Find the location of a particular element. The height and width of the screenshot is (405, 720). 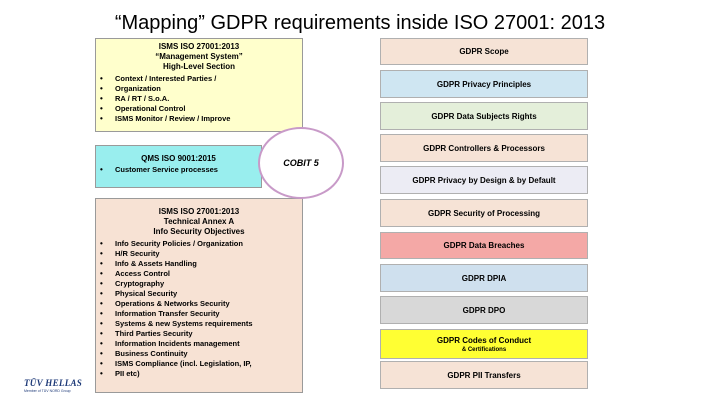

qms-list: Customer Service processes is located at coordinates (178, 170).